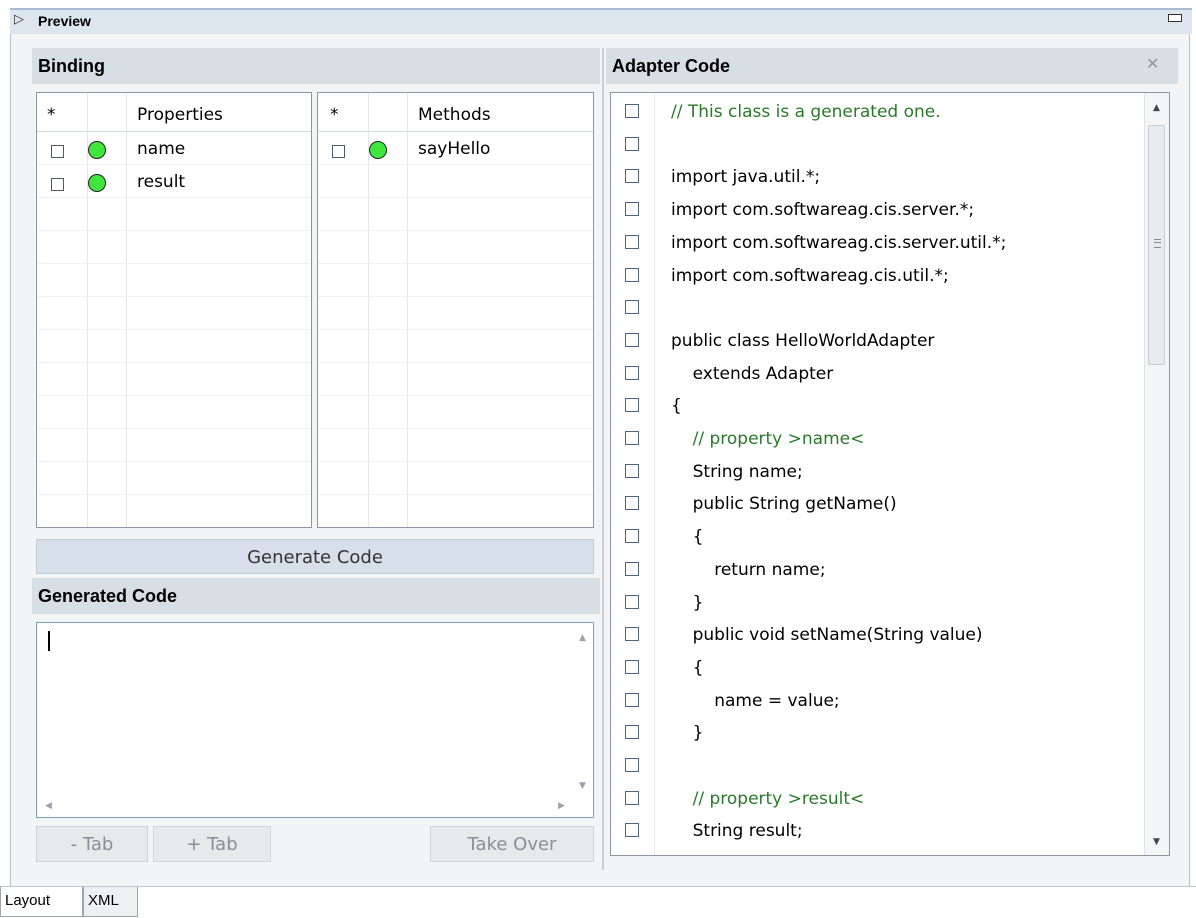  Describe the element at coordinates (180, 112) in the screenshot. I see `properties-column-header: Properties` at that location.